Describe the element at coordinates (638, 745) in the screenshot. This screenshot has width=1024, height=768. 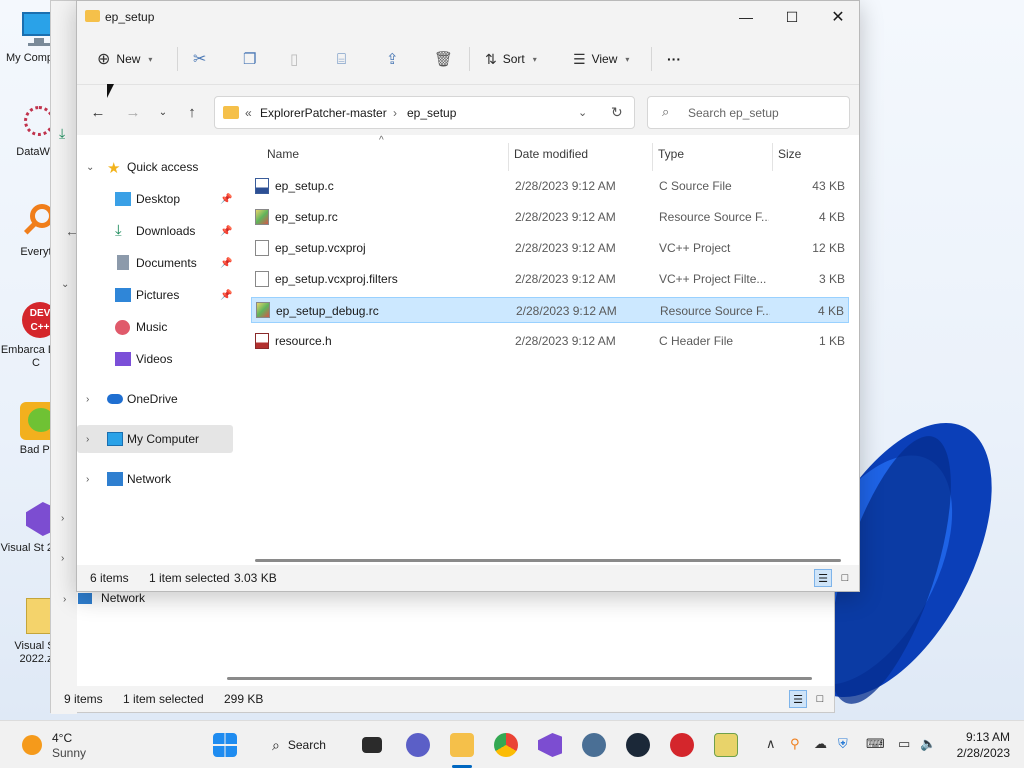
I see `steam-icon` at that location.